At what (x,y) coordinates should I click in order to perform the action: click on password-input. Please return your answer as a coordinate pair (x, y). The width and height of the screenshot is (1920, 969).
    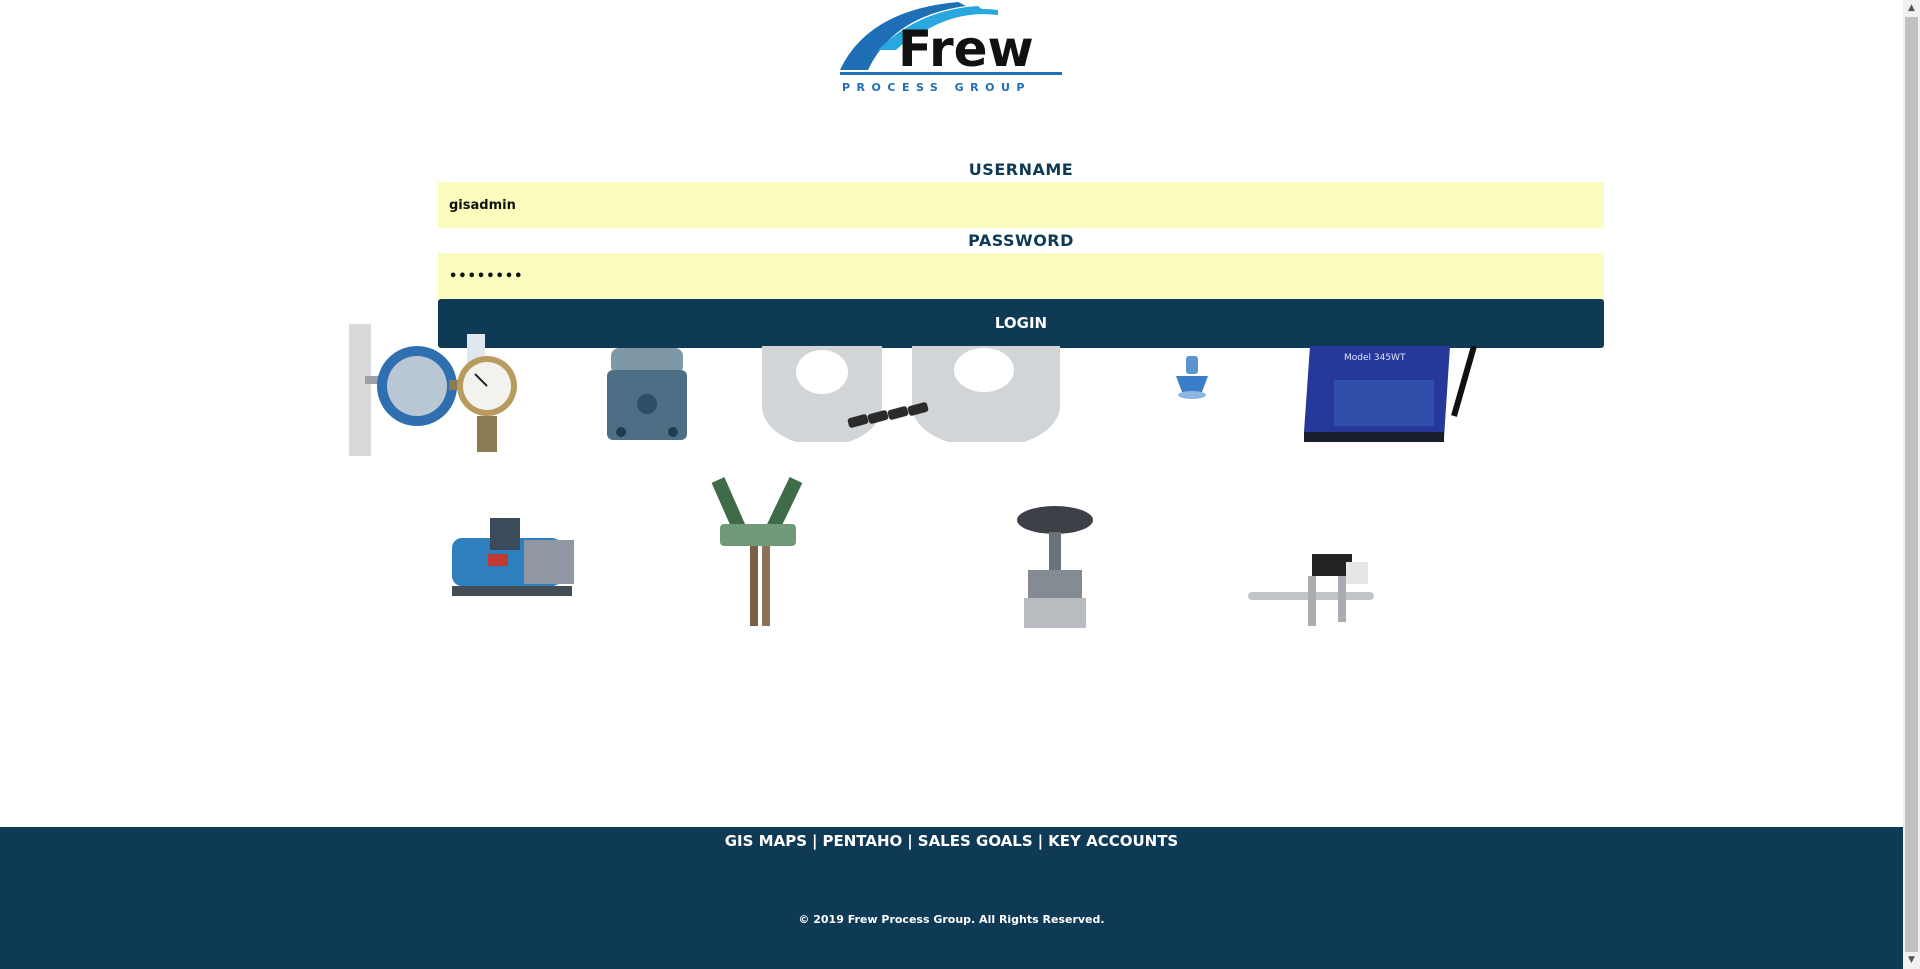
    Looking at the image, I should click on (1021, 276).